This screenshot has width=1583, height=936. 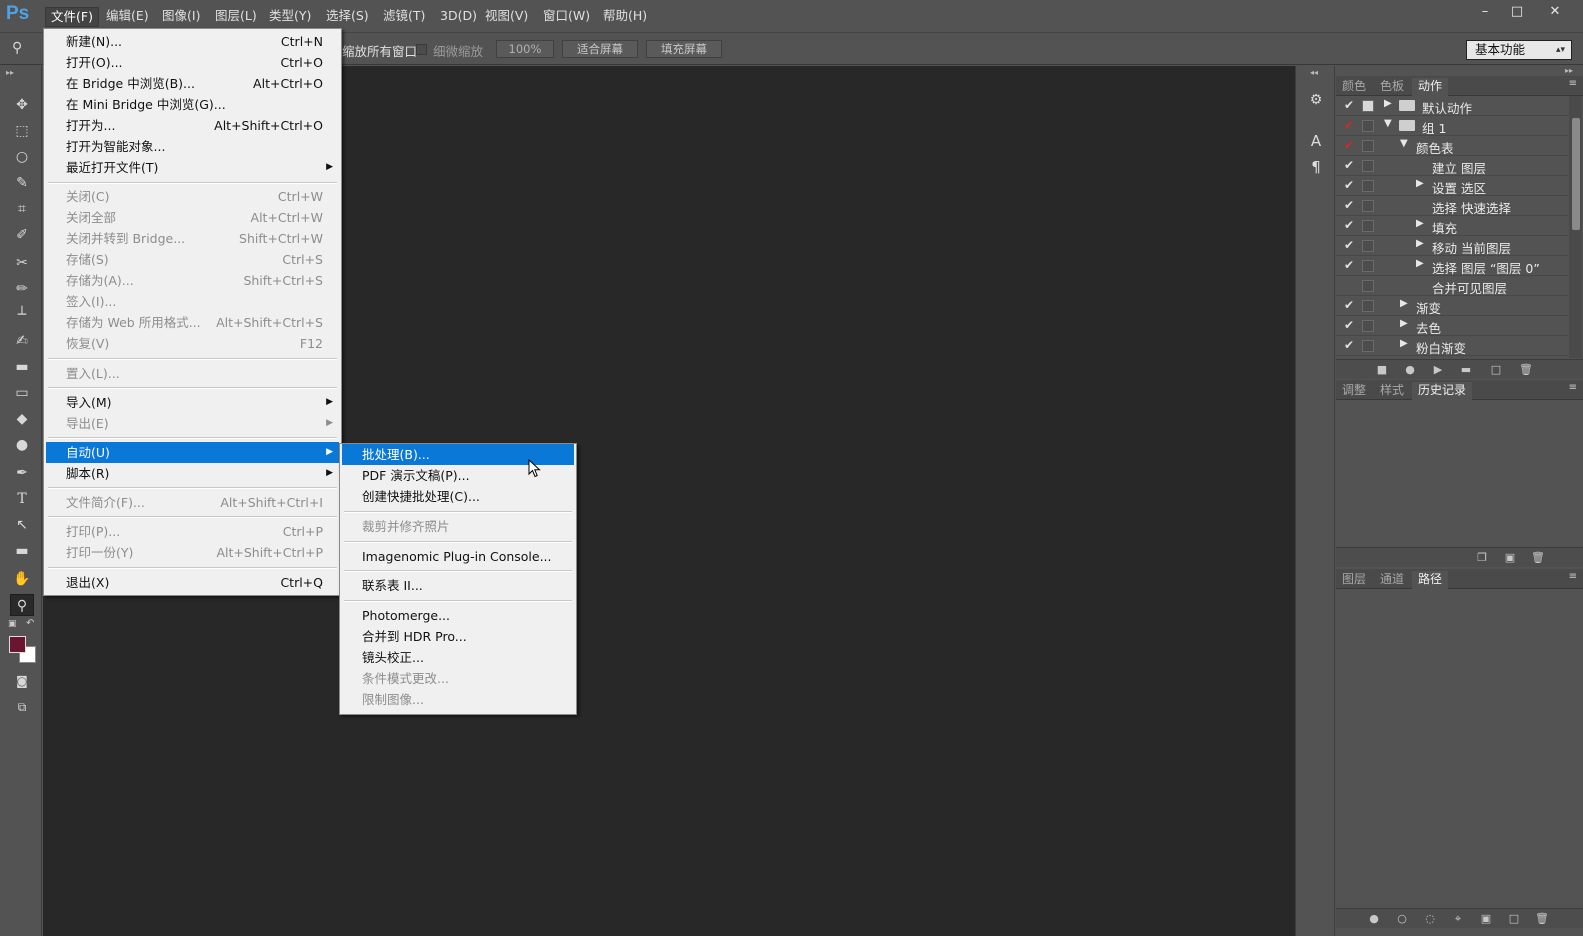 What do you see at coordinates (1517, 12) in the screenshot?
I see `maximize-icon: □` at bounding box center [1517, 12].